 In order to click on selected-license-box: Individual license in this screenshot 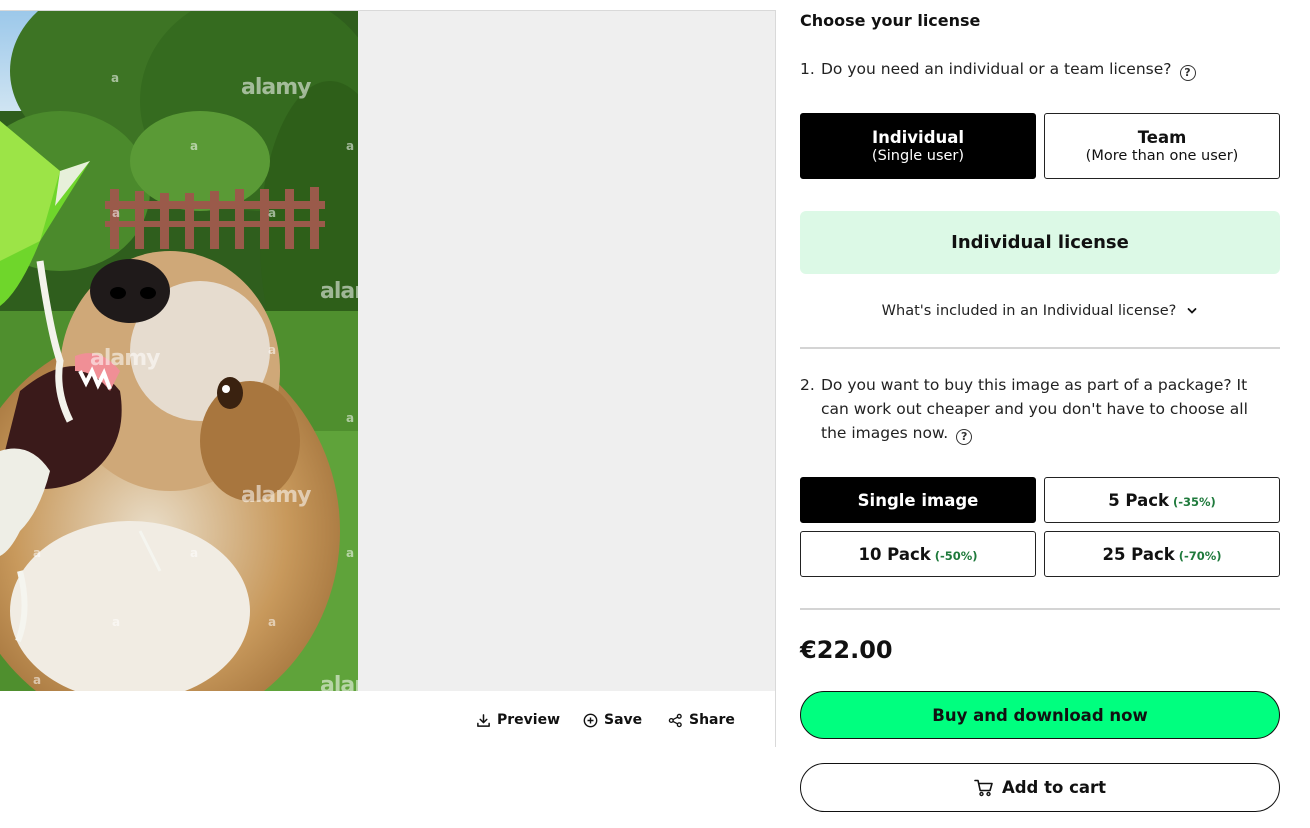, I will do `click(1040, 242)`.